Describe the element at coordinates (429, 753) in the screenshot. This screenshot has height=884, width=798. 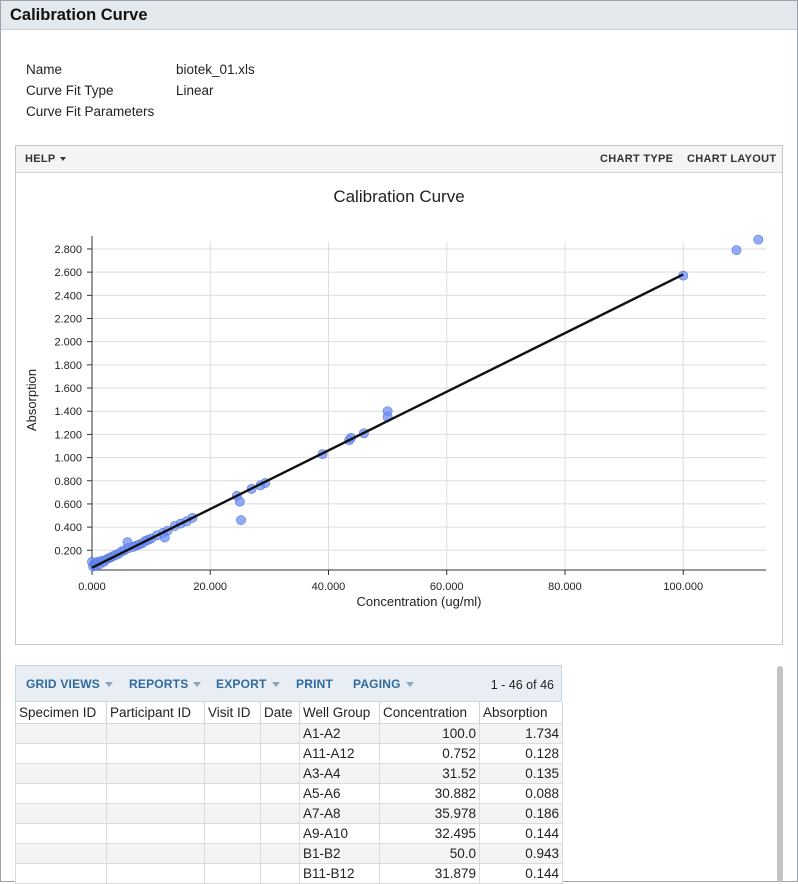
I see `table-cell: 0.752` at that location.